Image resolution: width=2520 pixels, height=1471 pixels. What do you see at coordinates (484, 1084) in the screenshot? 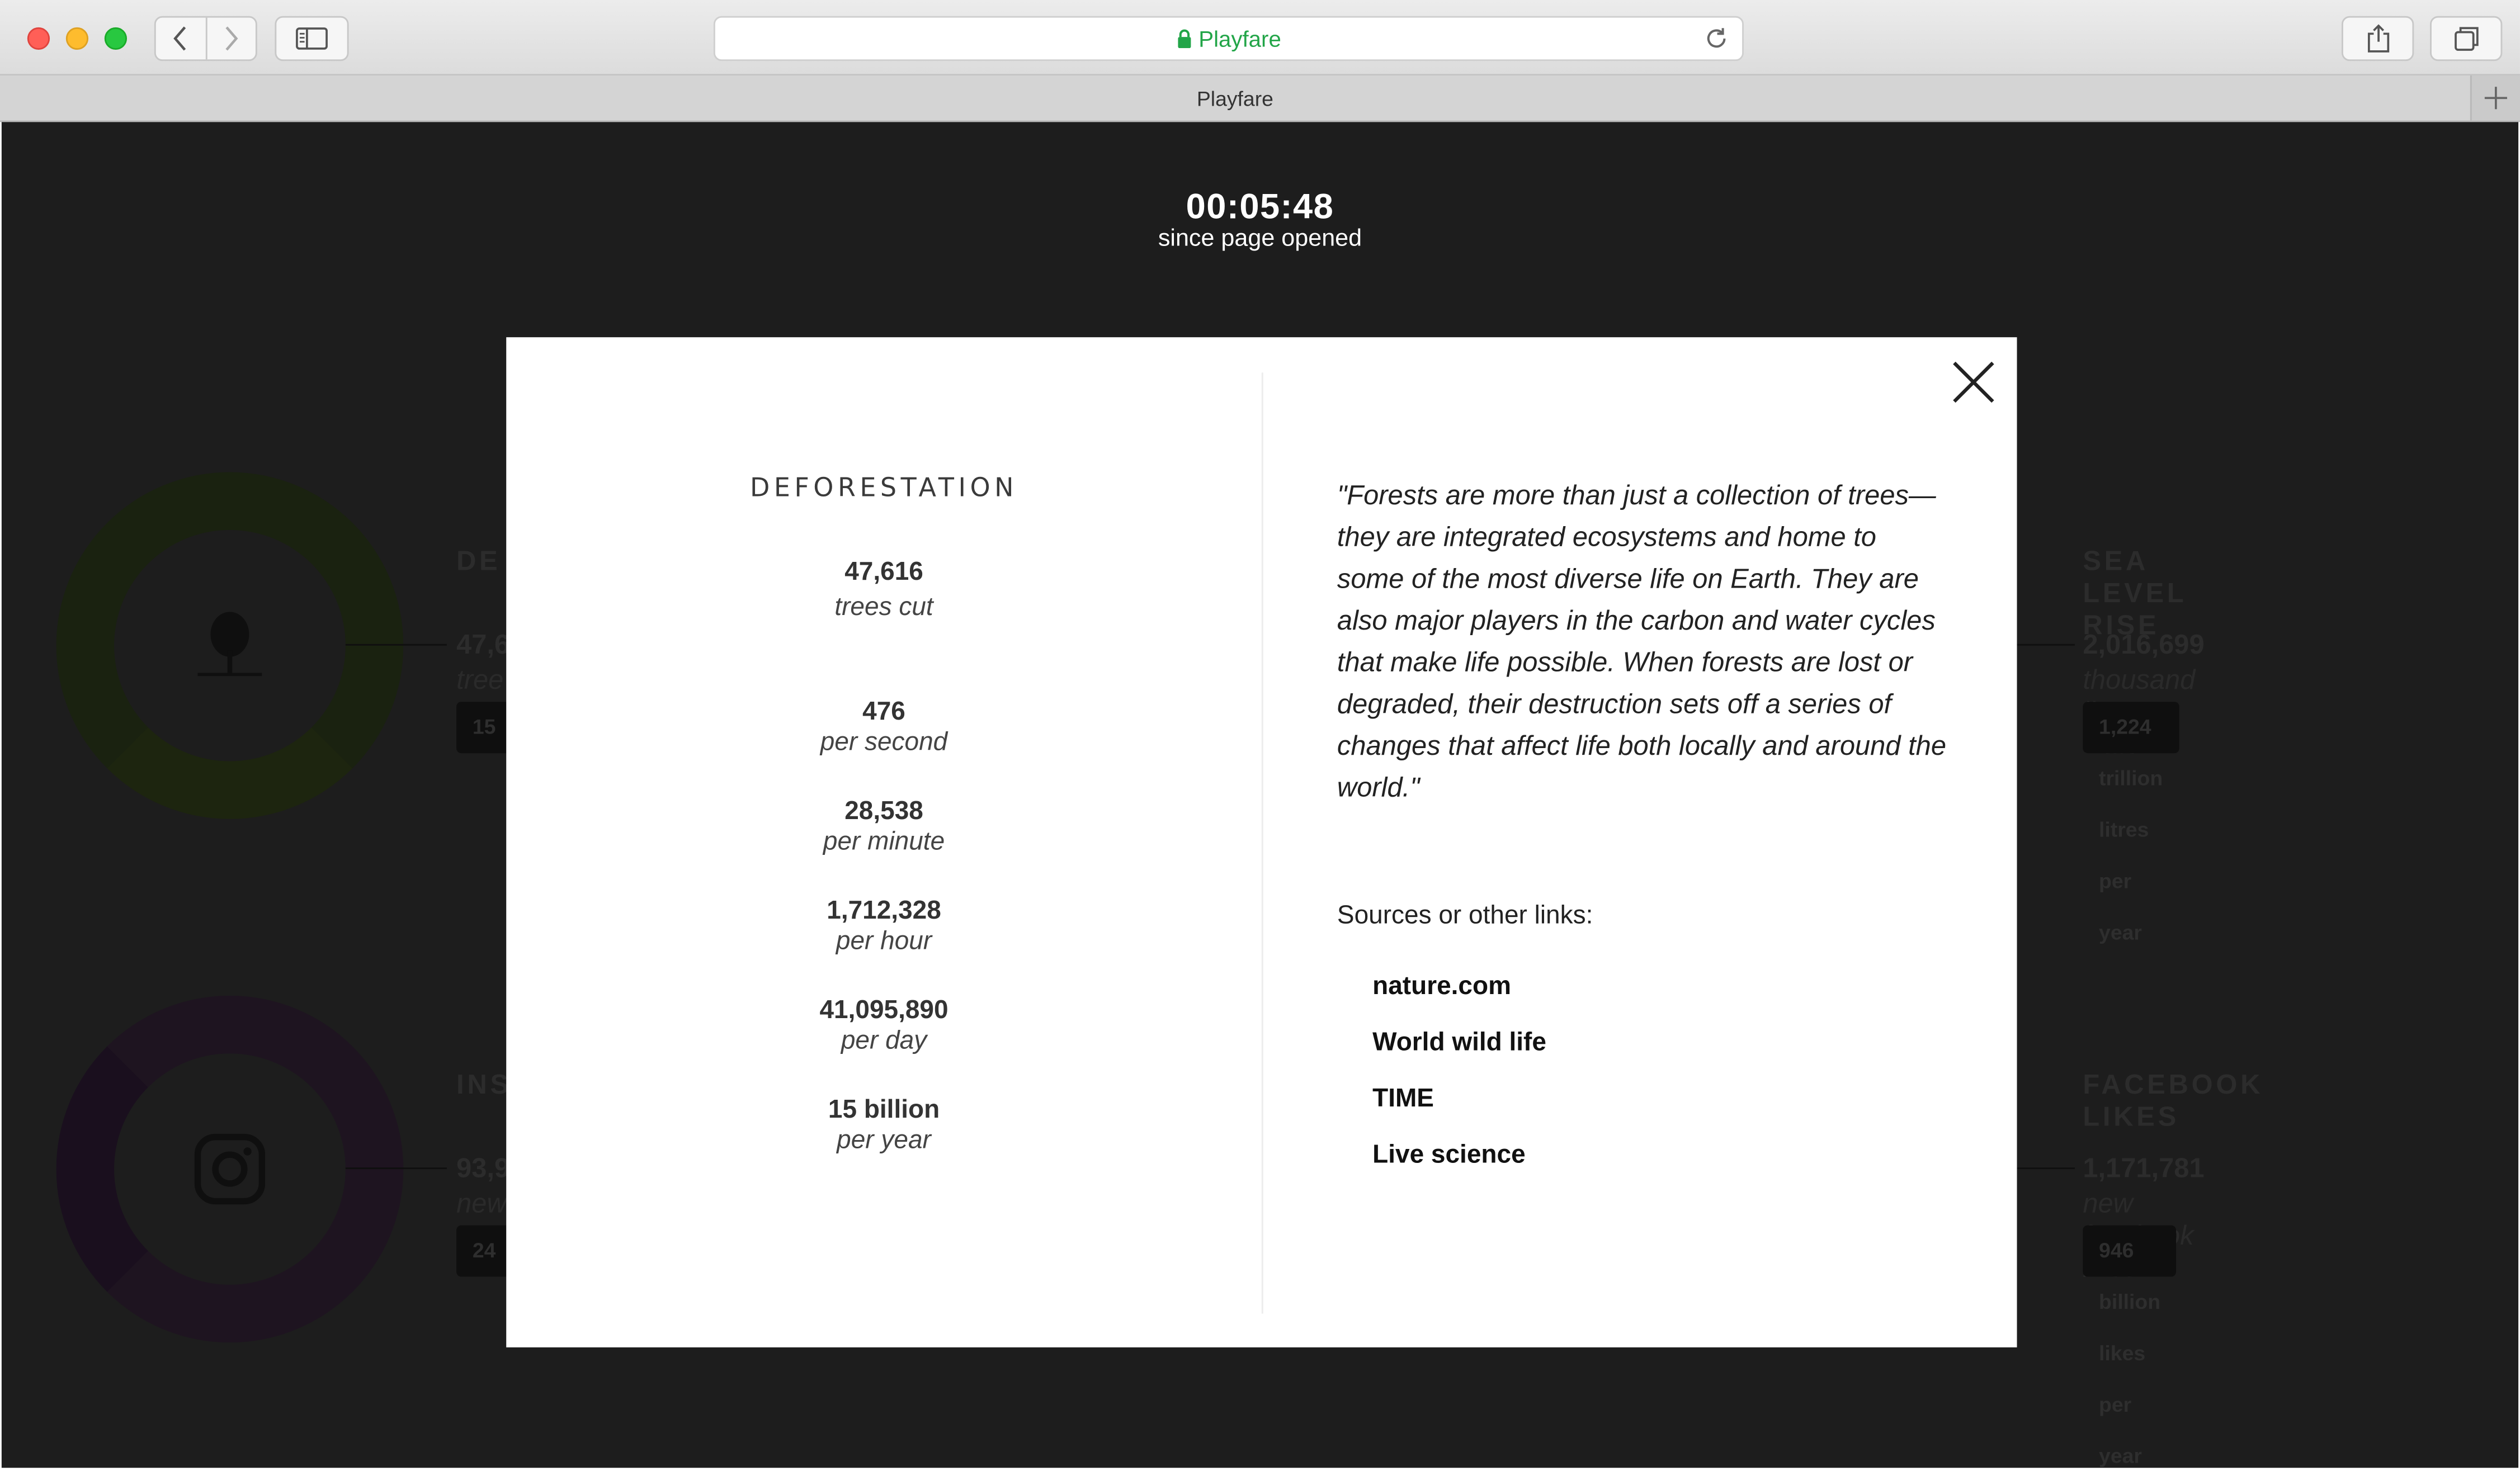
I see `instagram-card-title: INS` at bounding box center [484, 1084].